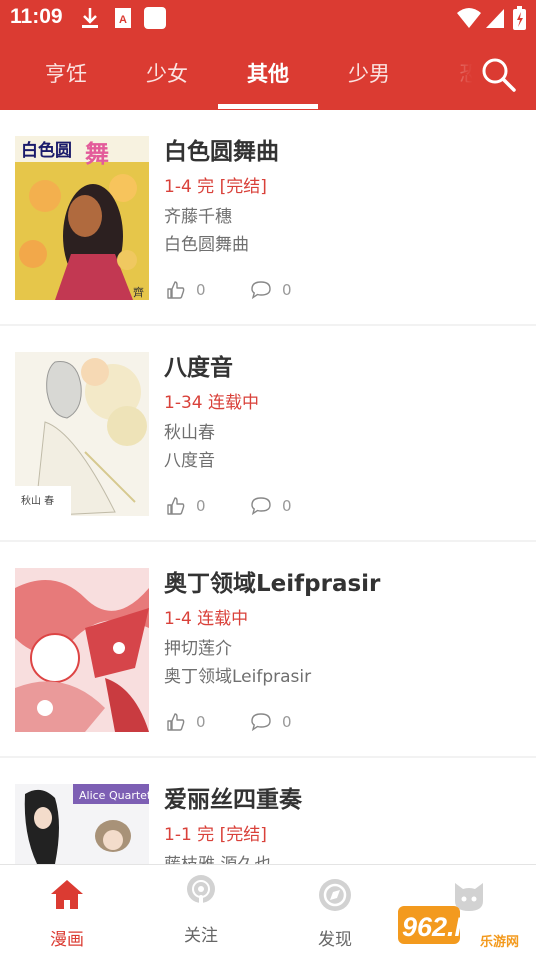 This screenshot has width=536, height=955. Describe the element at coordinates (90, 18) in the screenshot. I see `download-icon` at that location.